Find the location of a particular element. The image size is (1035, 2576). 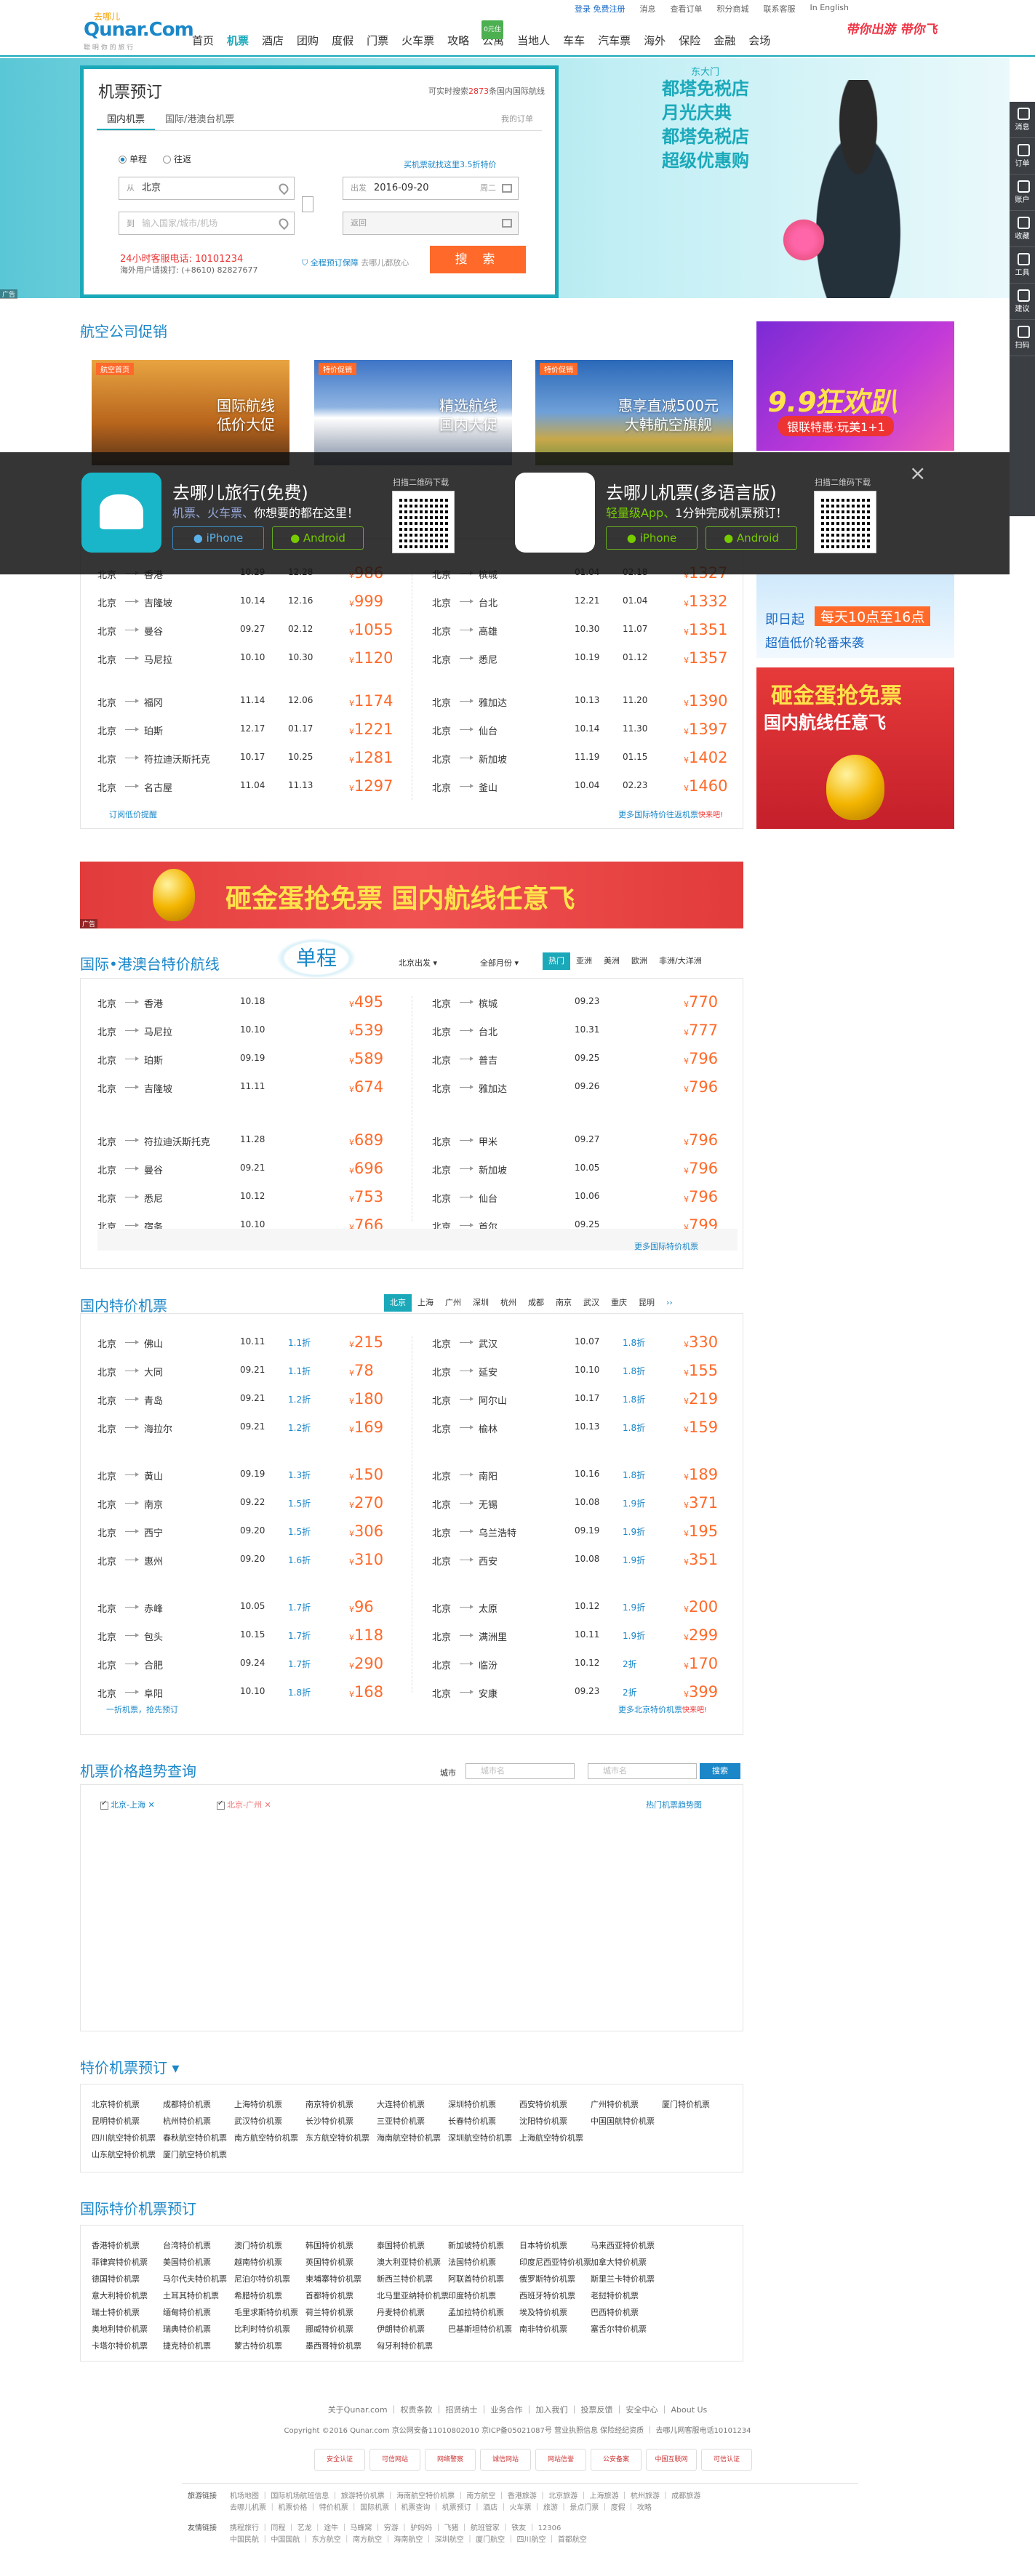

flight-row: 北京 阿尔山 10.17 1.8折 219 is located at coordinates (585, 1400).